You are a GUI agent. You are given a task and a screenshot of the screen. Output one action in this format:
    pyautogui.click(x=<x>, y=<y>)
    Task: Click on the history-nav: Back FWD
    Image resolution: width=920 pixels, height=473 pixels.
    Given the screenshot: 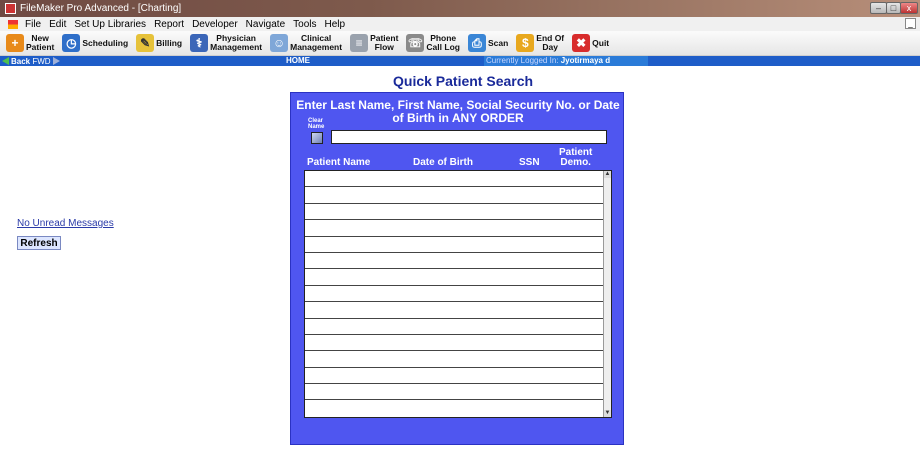 What is the action you would take?
    pyautogui.click(x=31, y=61)
    